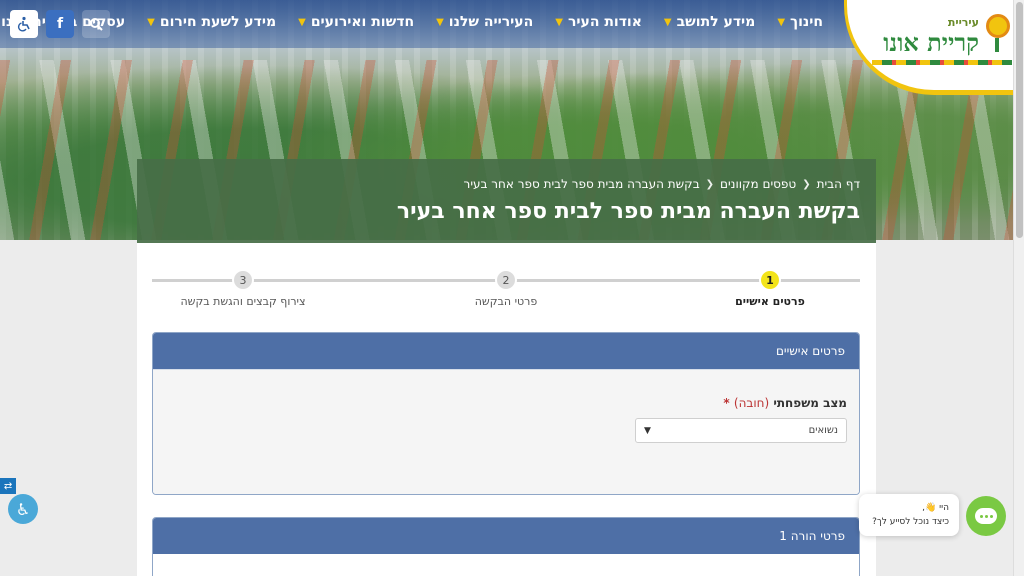  I want to click on menu-item-news-events: חדשות ואירועים ▼, so click(356, 22).